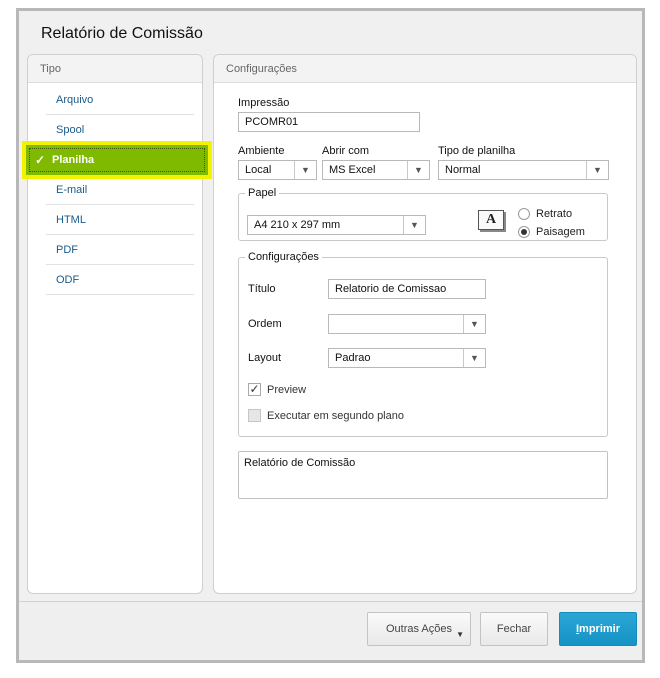 The height and width of the screenshot is (678, 660). What do you see at coordinates (117, 160) in the screenshot?
I see `tipo-item-planilha: ✓ Planilha` at bounding box center [117, 160].